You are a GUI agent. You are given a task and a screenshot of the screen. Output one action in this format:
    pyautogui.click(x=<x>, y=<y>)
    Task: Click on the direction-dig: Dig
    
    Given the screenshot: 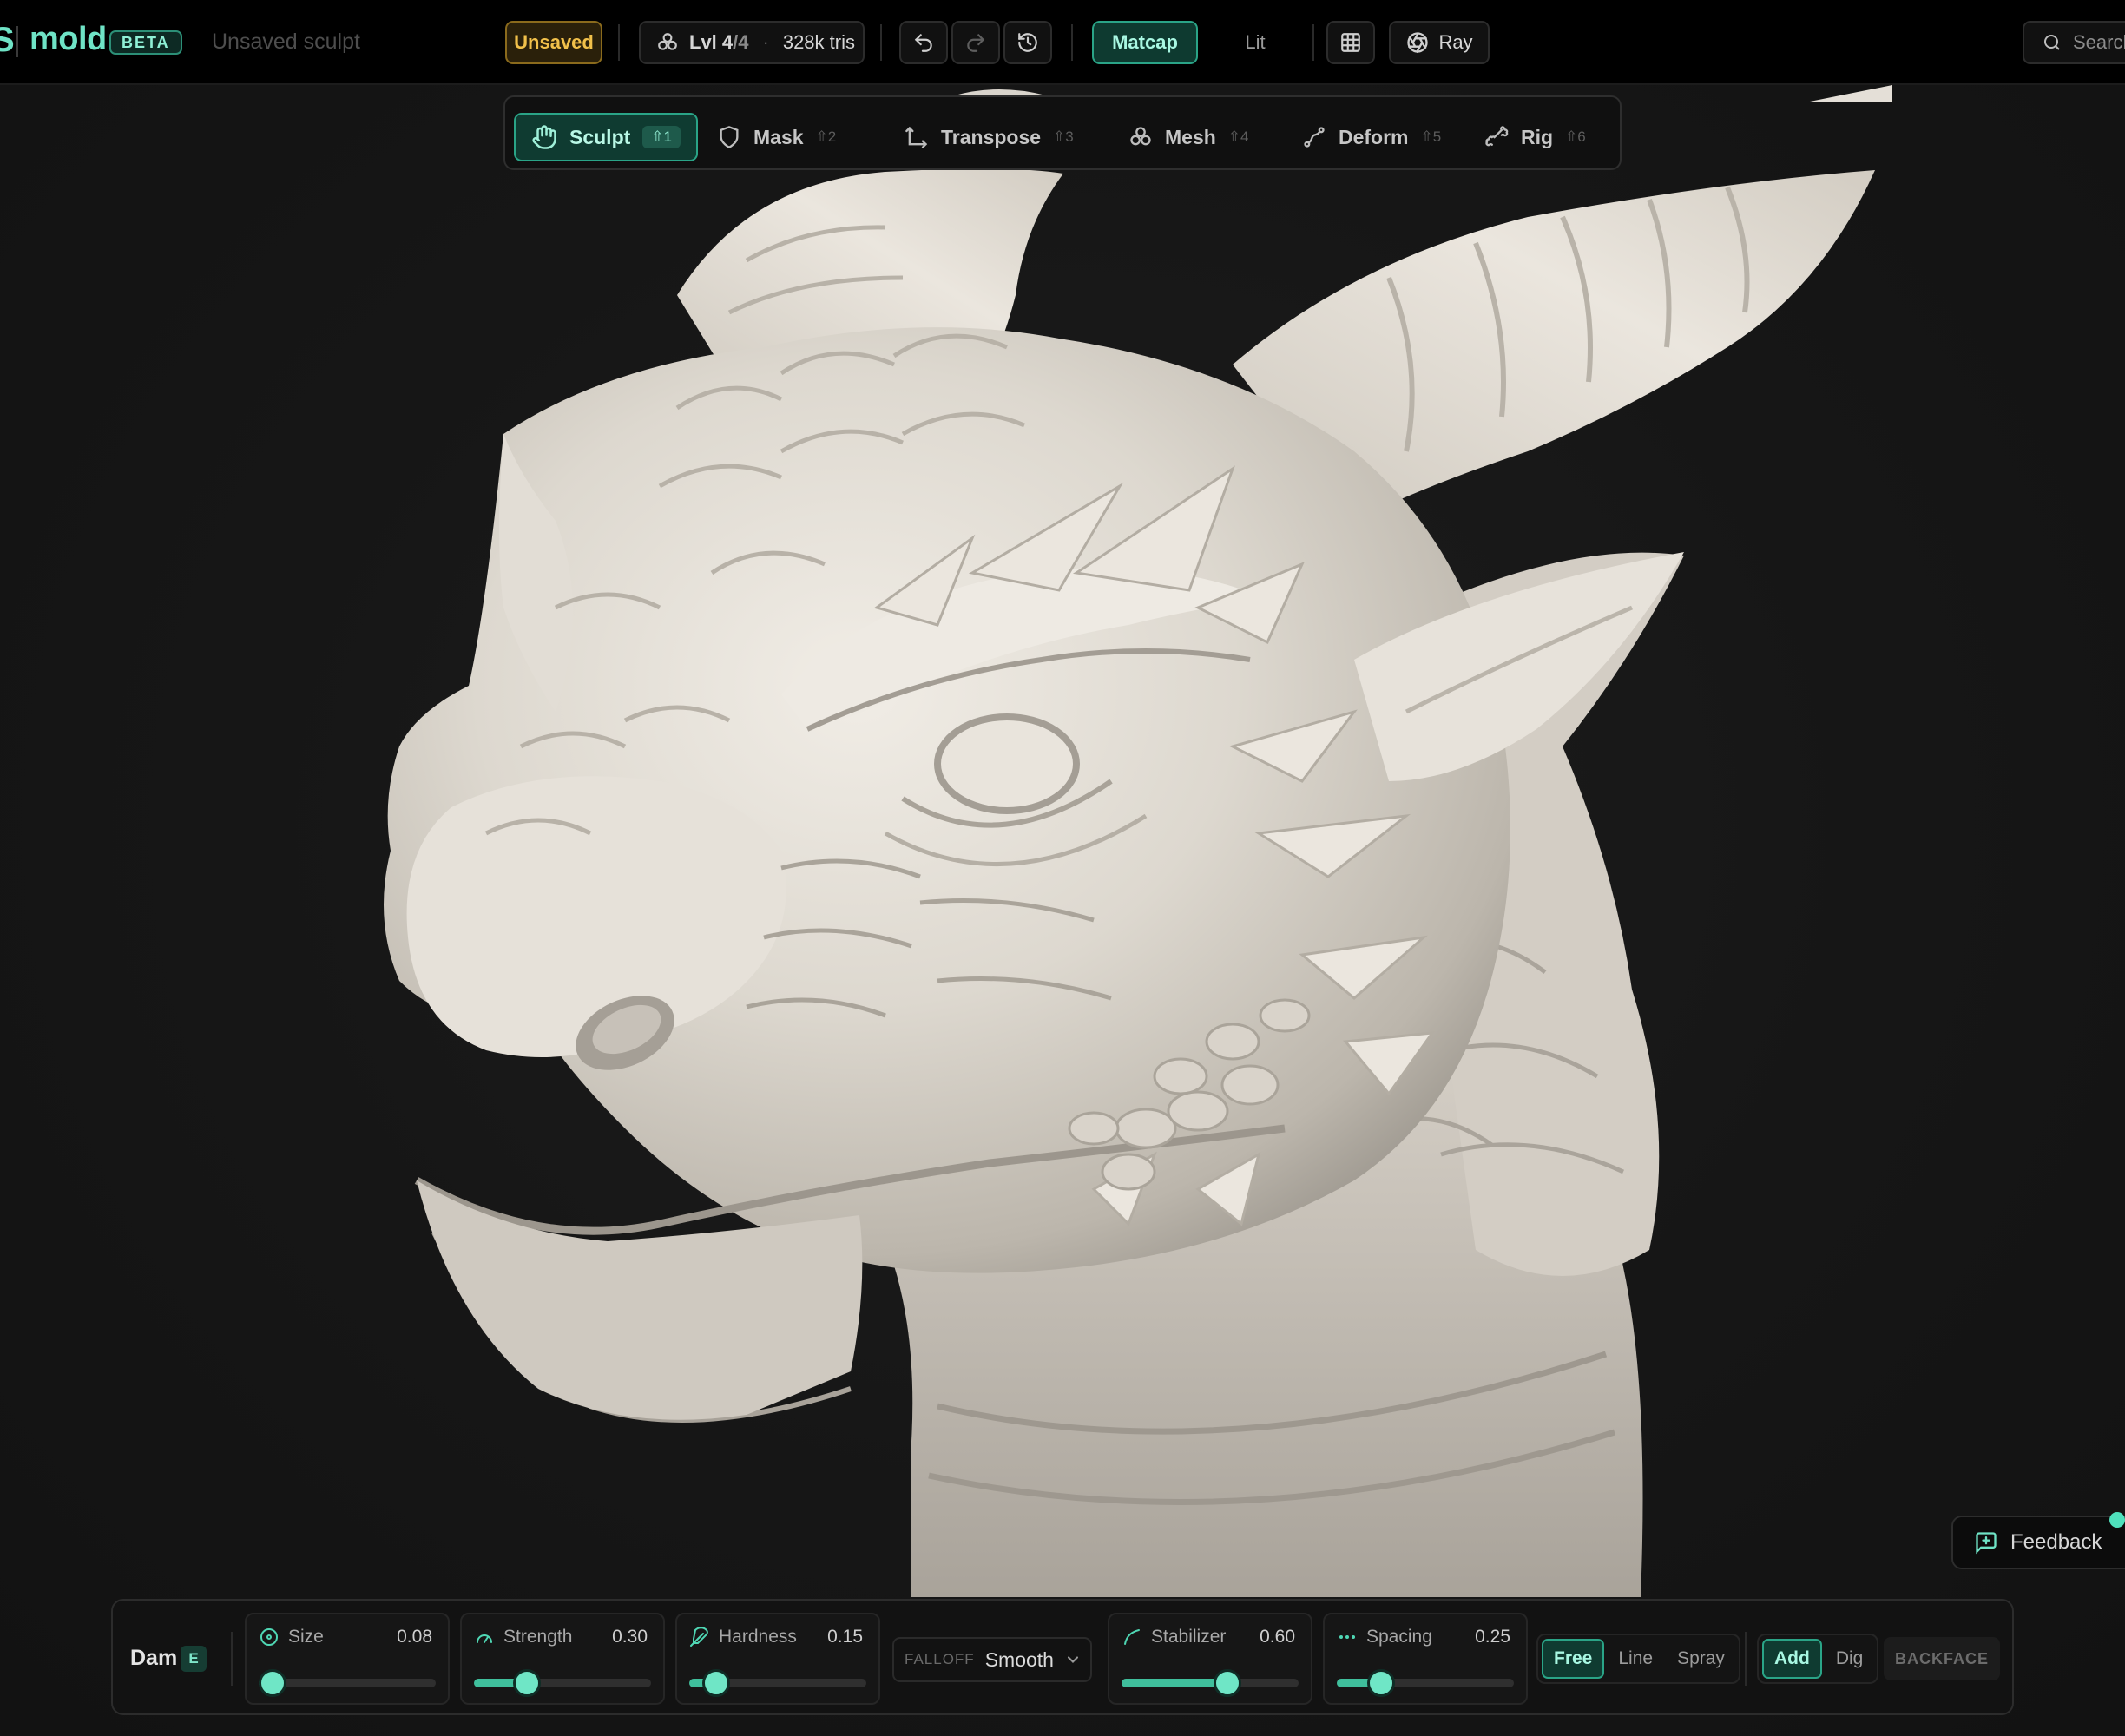 What is the action you would take?
    pyautogui.click(x=1850, y=1659)
    